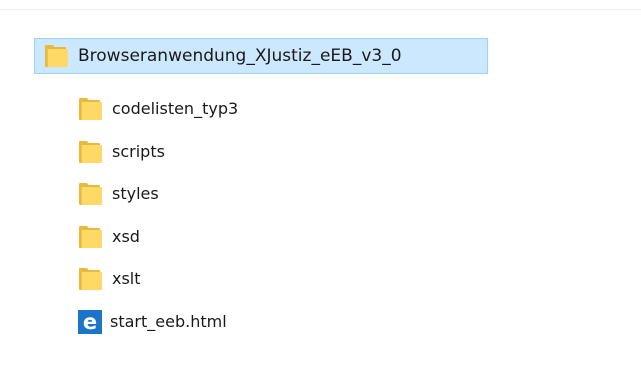 Image resolution: width=641 pixels, height=365 pixels. Describe the element at coordinates (208, 194) in the screenshot. I see `tree-item-styles: styles` at that location.